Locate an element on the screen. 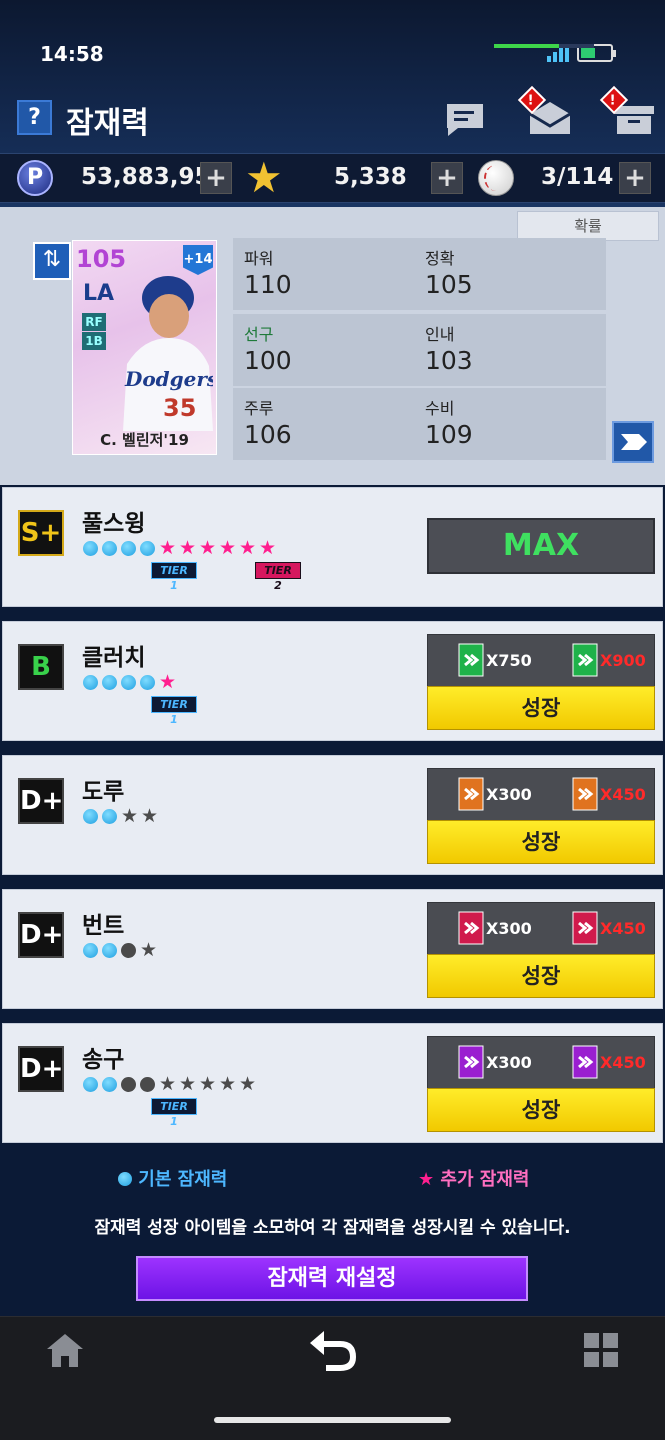  legend-extra-label: 추가 잠재력 is located at coordinates (485, 1179).